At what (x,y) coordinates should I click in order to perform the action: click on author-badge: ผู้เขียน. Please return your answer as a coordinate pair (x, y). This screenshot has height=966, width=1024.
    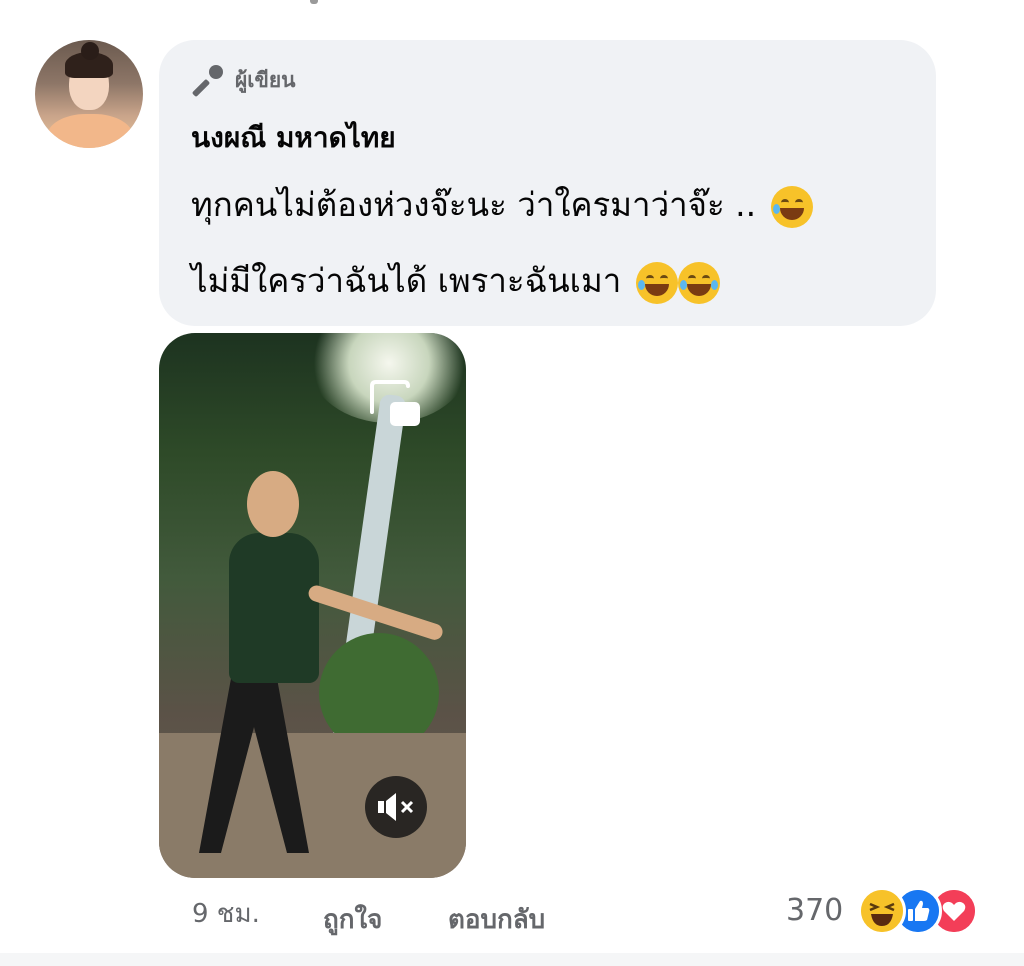
    Looking at the image, I should click on (243, 80).